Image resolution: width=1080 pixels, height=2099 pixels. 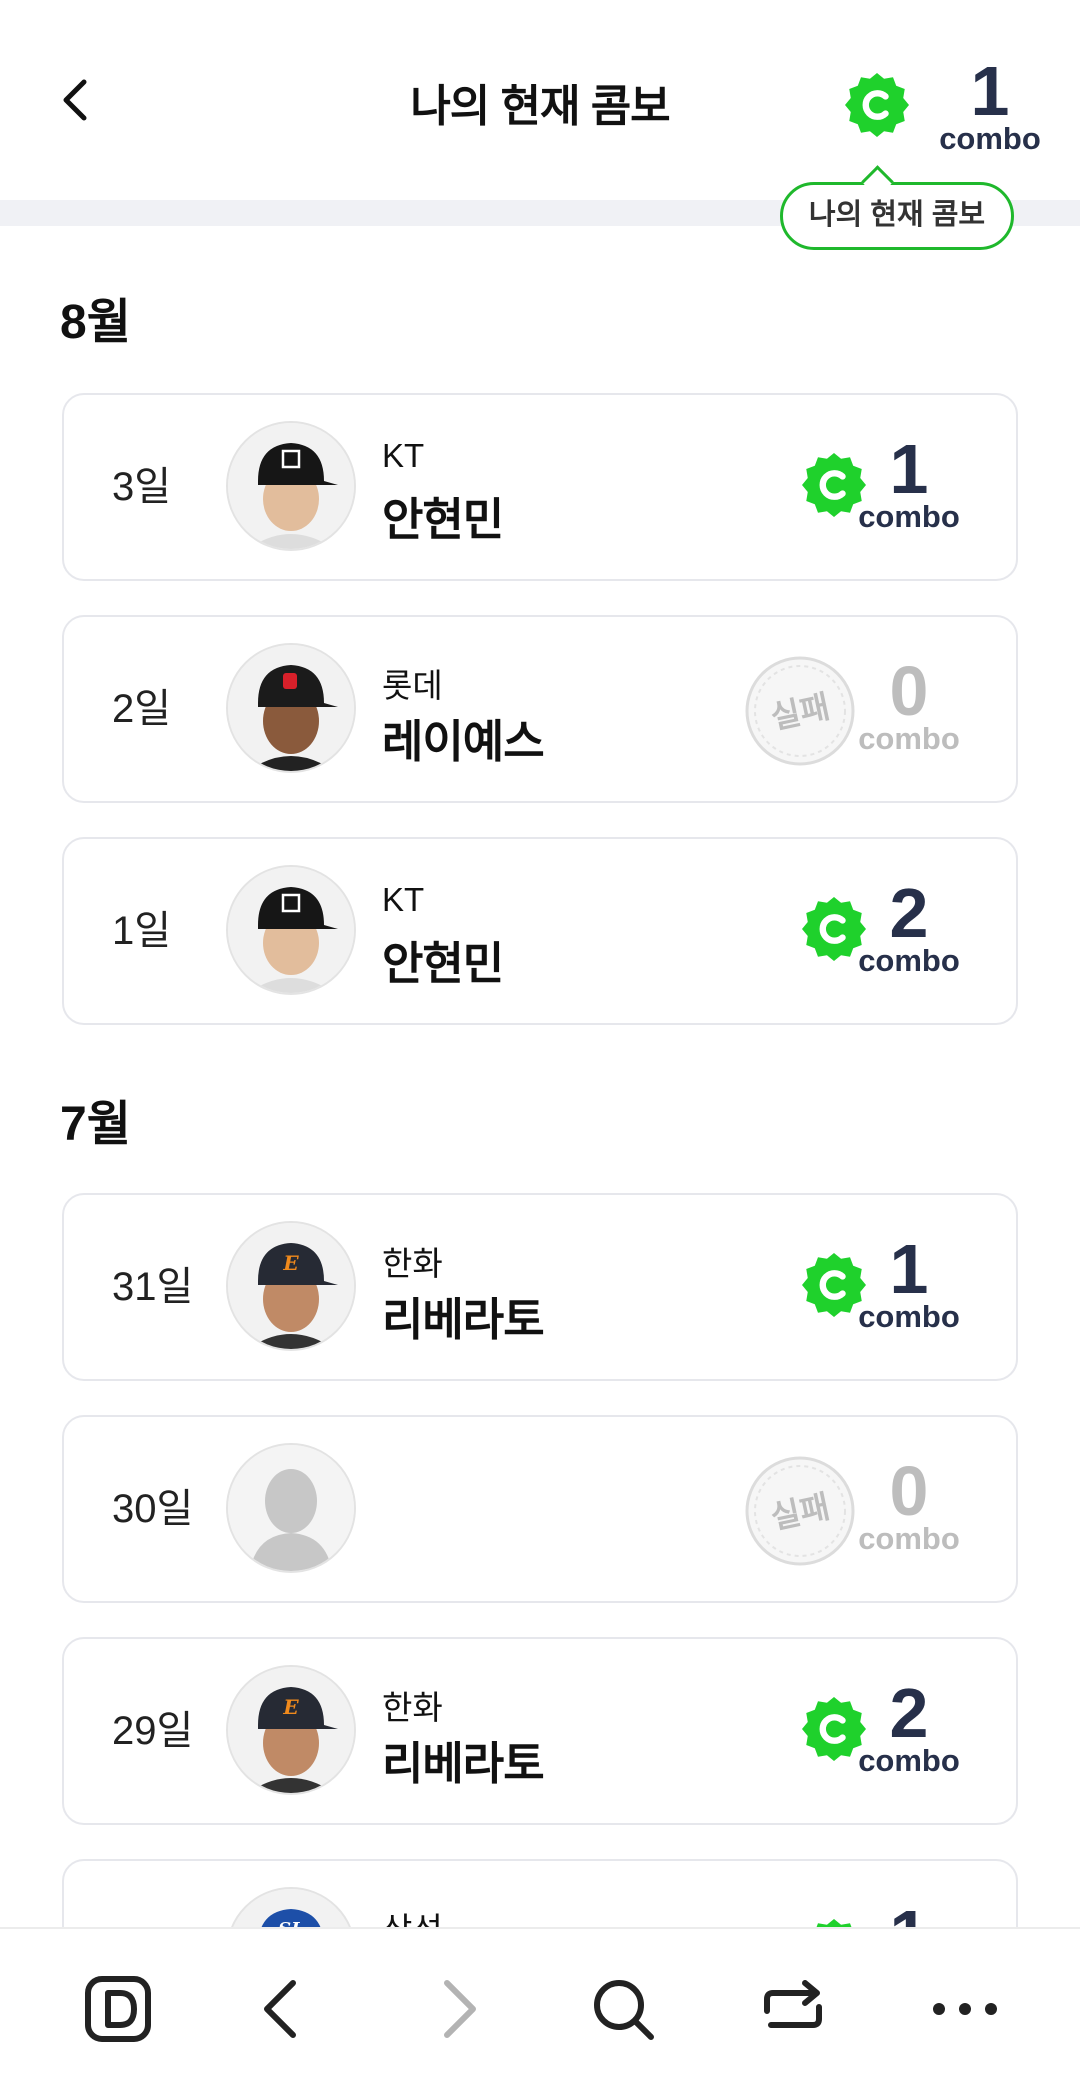 I want to click on back-button, so click(x=80, y=100).